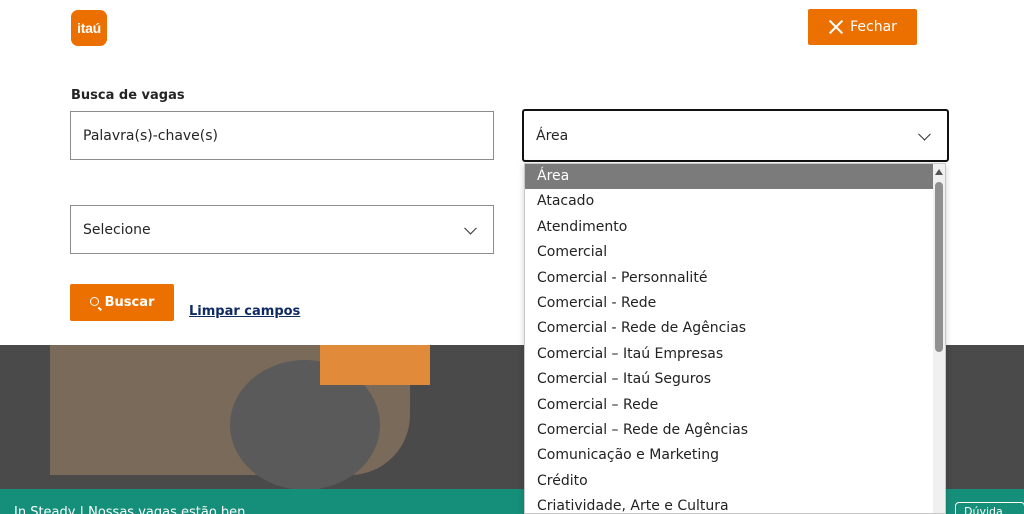 The width and height of the screenshot is (1024, 514). I want to click on close-icon, so click(836, 27).